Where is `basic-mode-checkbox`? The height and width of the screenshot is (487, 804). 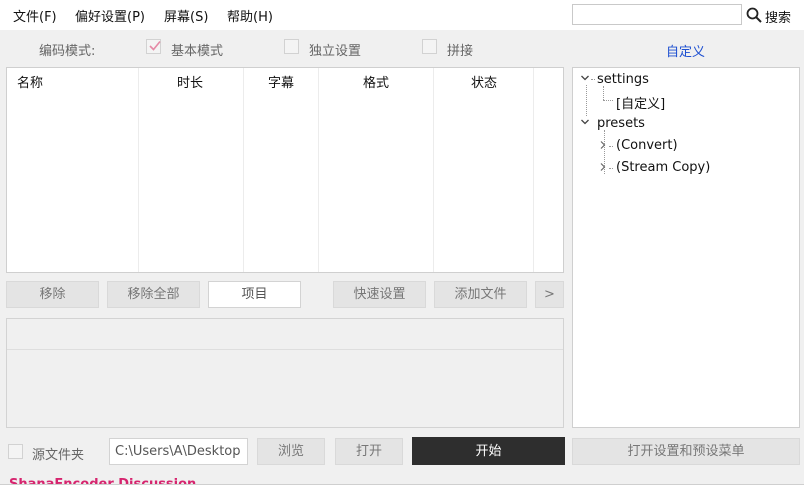
basic-mode-checkbox is located at coordinates (153, 46).